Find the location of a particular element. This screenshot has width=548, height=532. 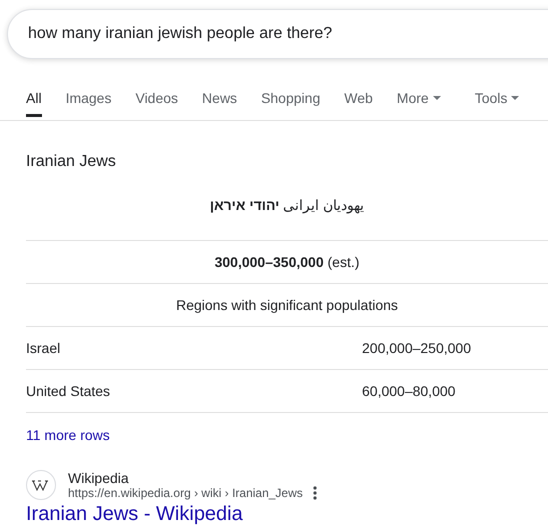

table-text: Regions with significant populations is located at coordinates (287, 305).